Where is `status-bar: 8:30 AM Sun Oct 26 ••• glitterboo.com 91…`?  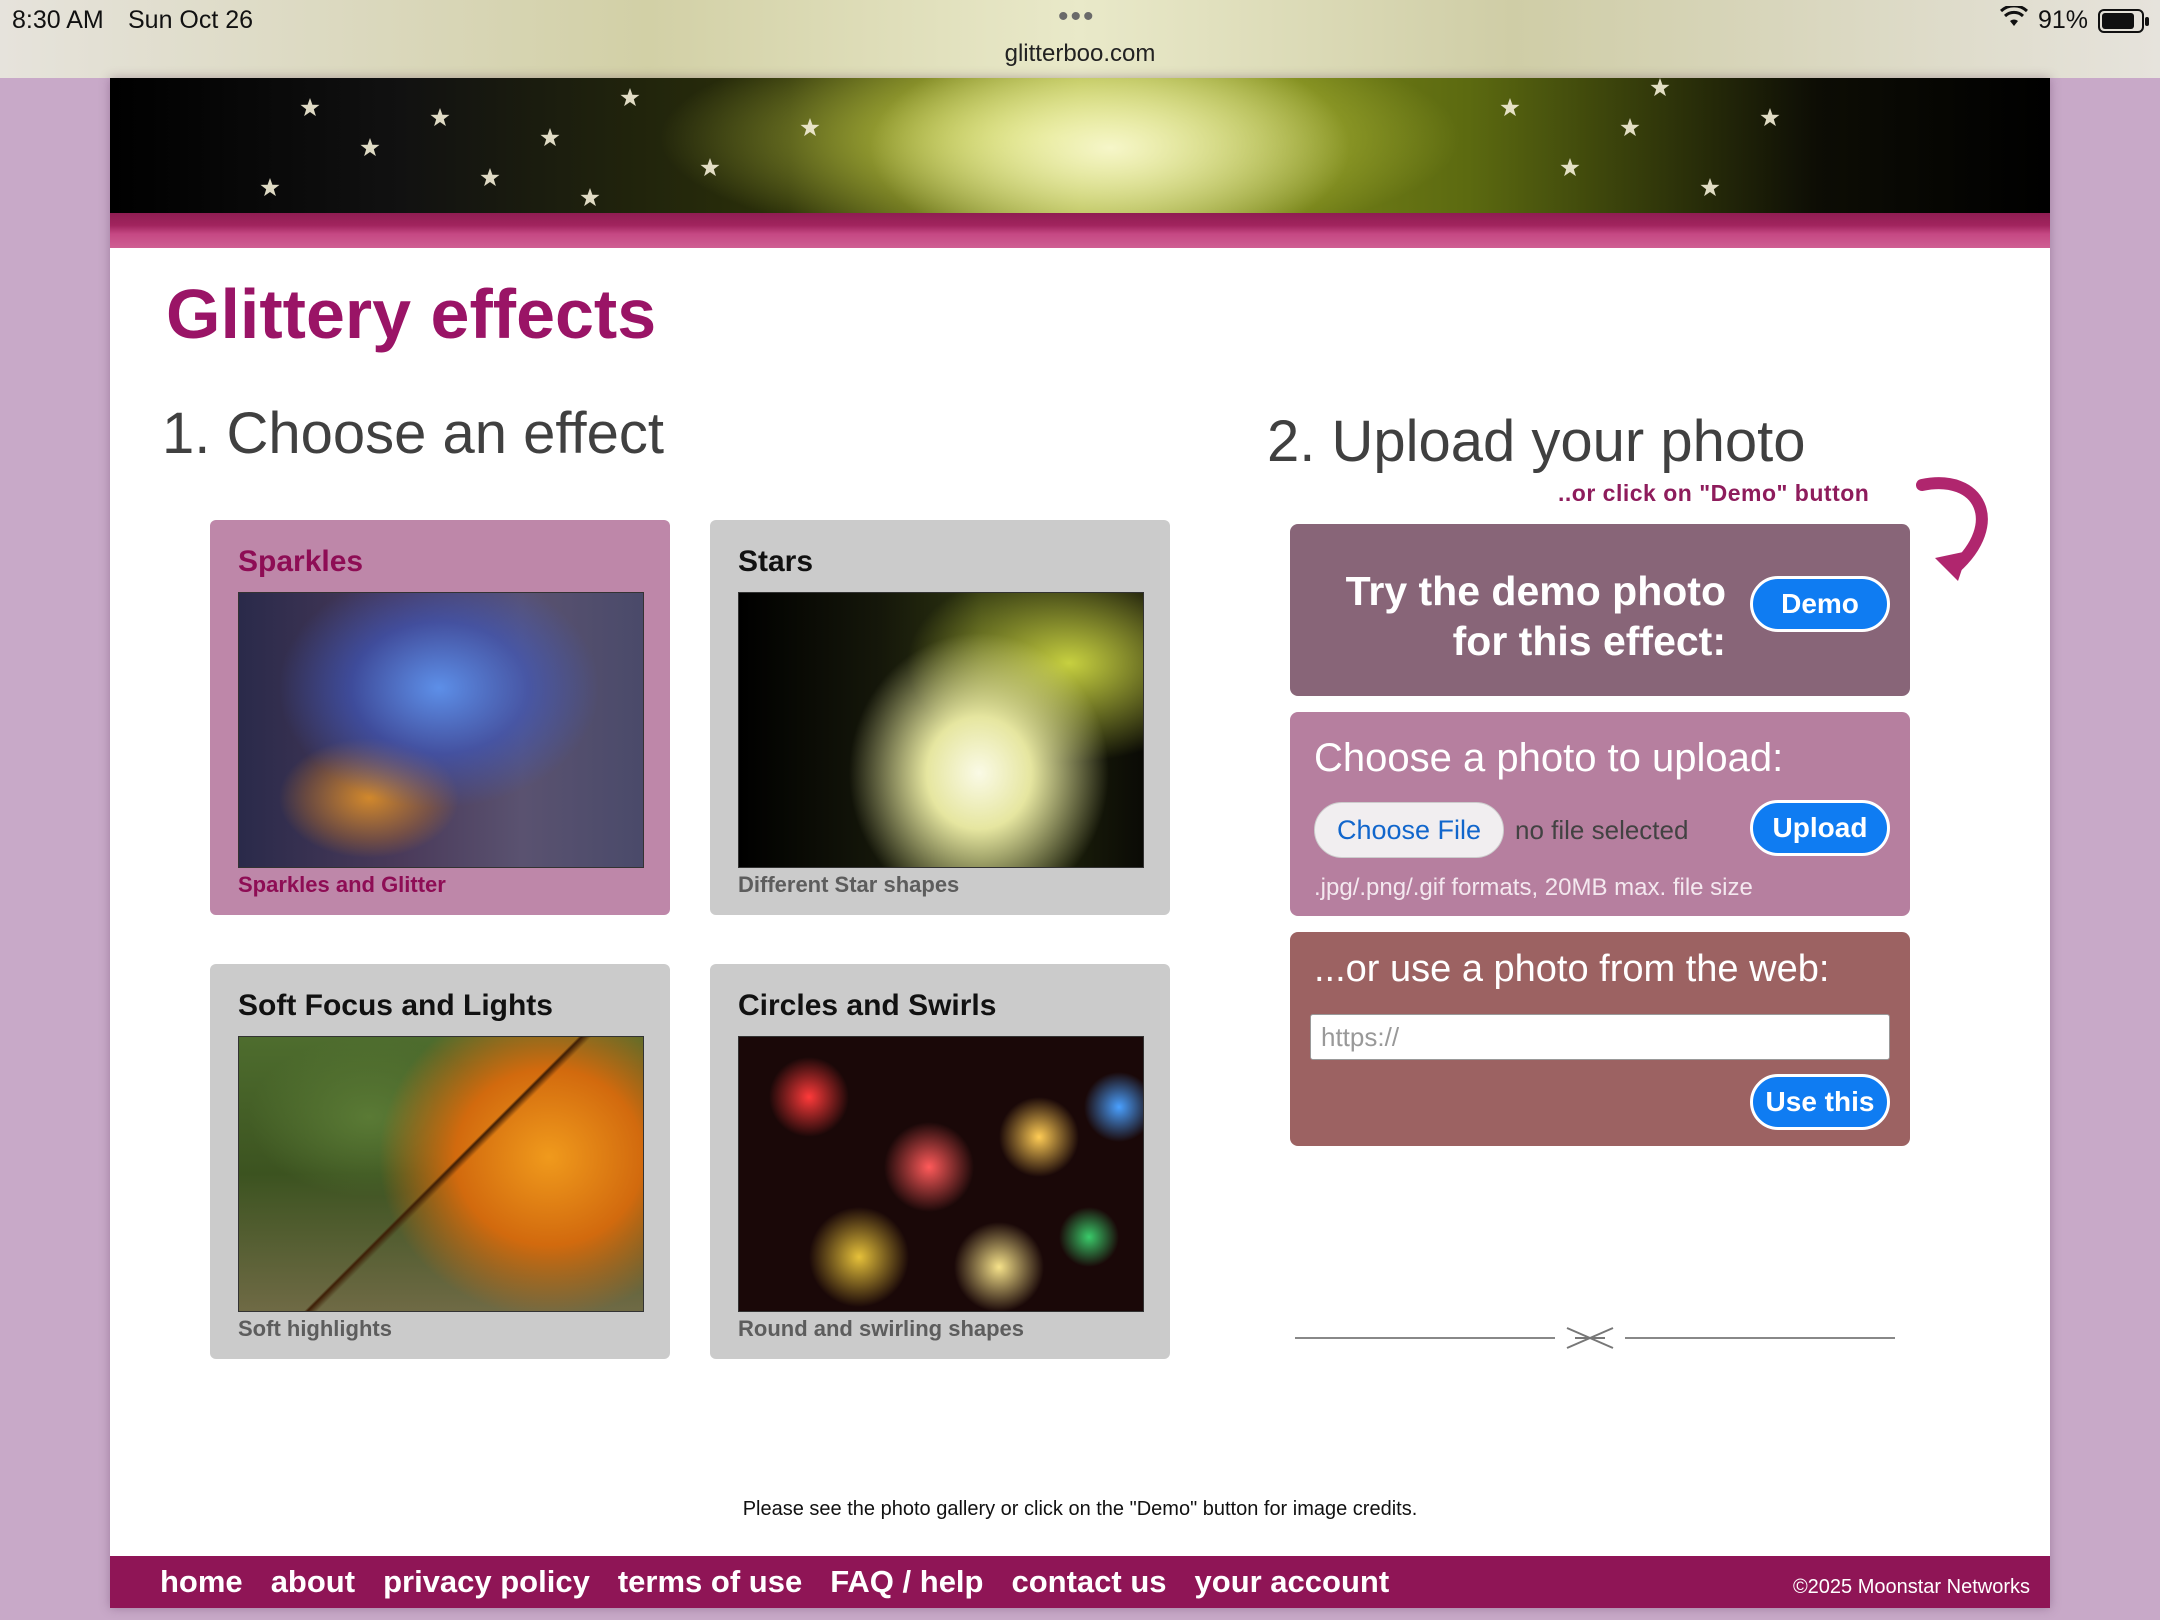 status-bar: 8:30 AM Sun Oct 26 ••• glitterboo.com 91… is located at coordinates (1080, 39).